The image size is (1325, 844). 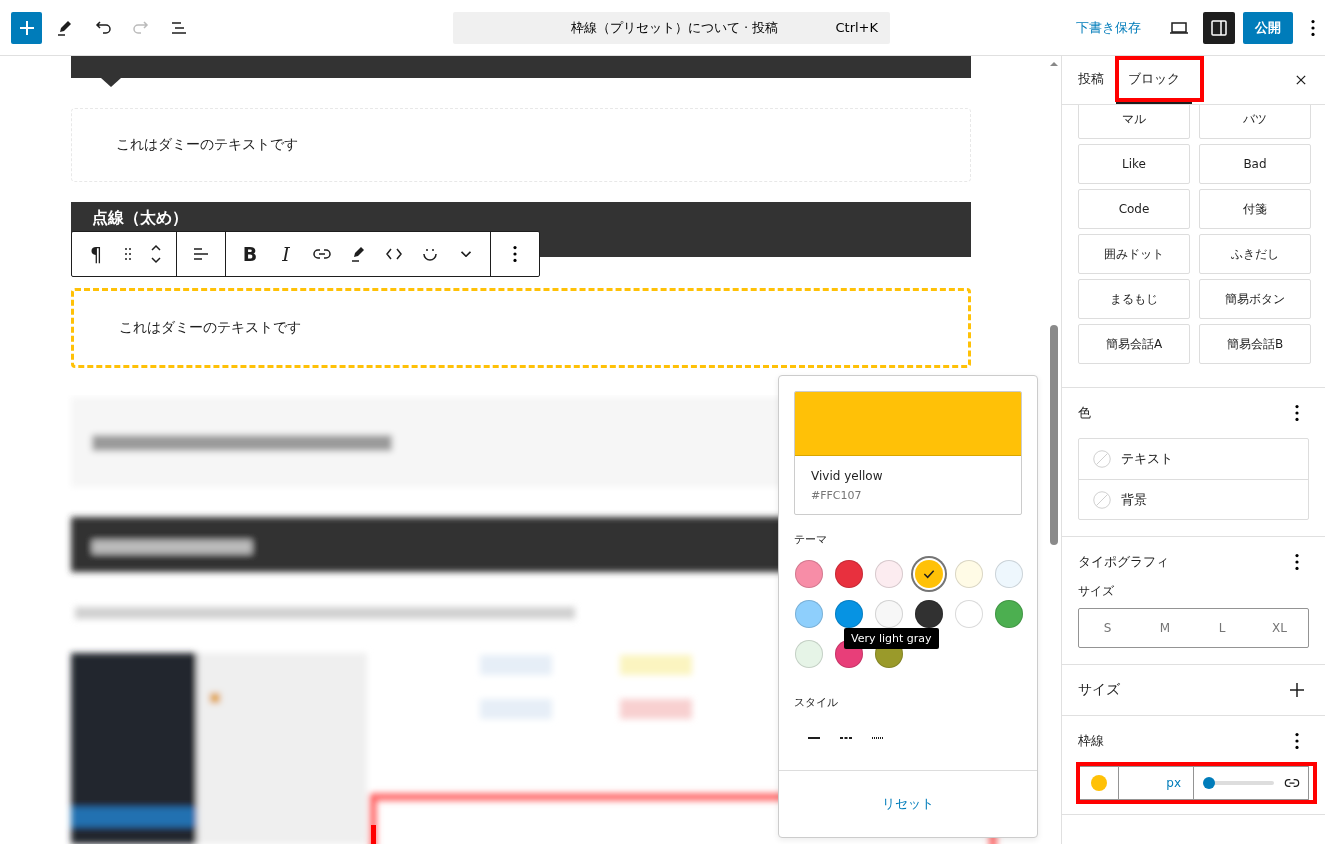 I want to click on style-button: バツ, so click(x=1255, y=122).